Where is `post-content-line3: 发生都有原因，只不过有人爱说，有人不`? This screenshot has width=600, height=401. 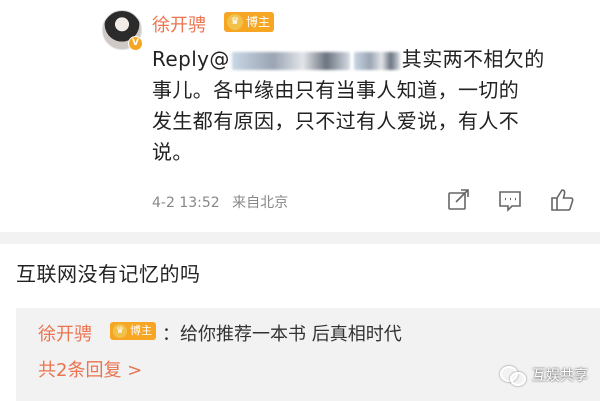
post-content-line3: 发生都有原因，只不过有人爱说，有人不 is located at coordinates (336, 121).